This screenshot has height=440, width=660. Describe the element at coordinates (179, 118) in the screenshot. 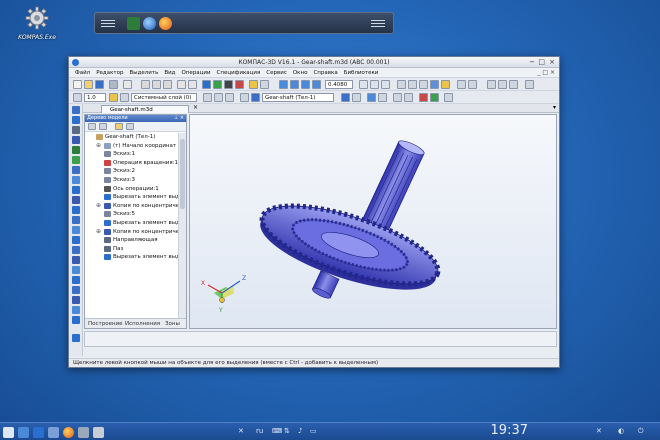

I see `tree-pin-close-icon: ⊥ ×` at that location.